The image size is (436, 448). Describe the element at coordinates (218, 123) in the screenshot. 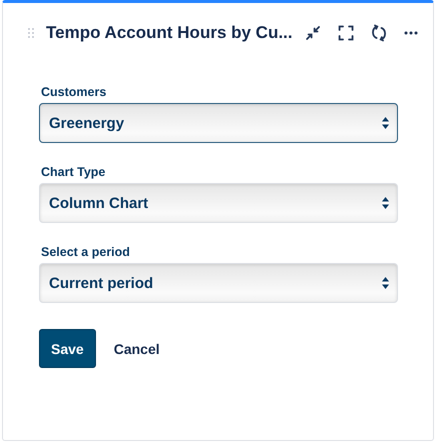

I see `dropdown-select: Greenergy` at that location.